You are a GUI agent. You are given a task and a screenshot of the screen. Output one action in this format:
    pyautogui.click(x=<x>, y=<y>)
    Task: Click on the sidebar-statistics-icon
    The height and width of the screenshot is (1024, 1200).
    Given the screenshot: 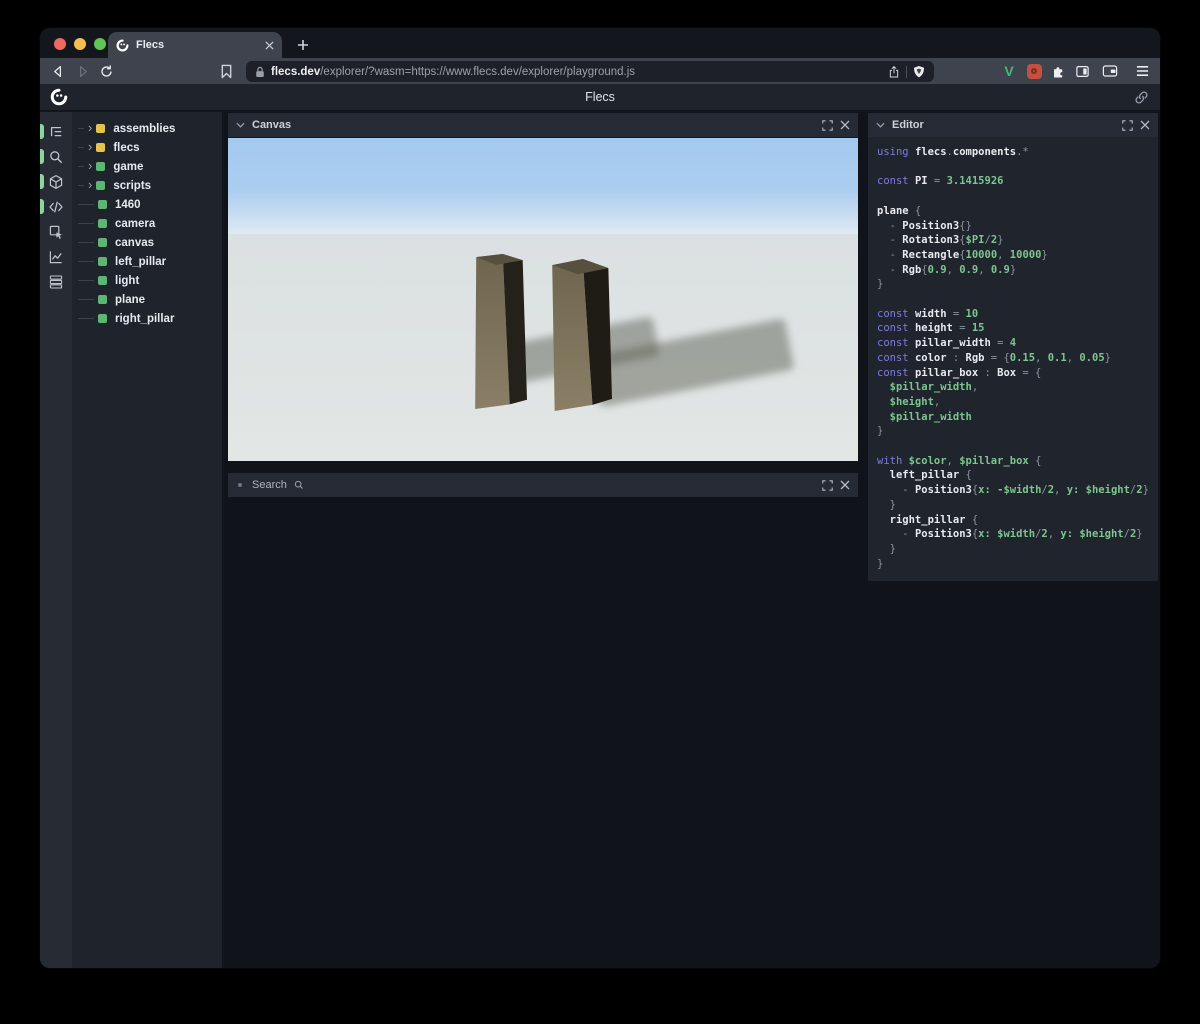 What is the action you would take?
    pyautogui.click(x=56, y=256)
    